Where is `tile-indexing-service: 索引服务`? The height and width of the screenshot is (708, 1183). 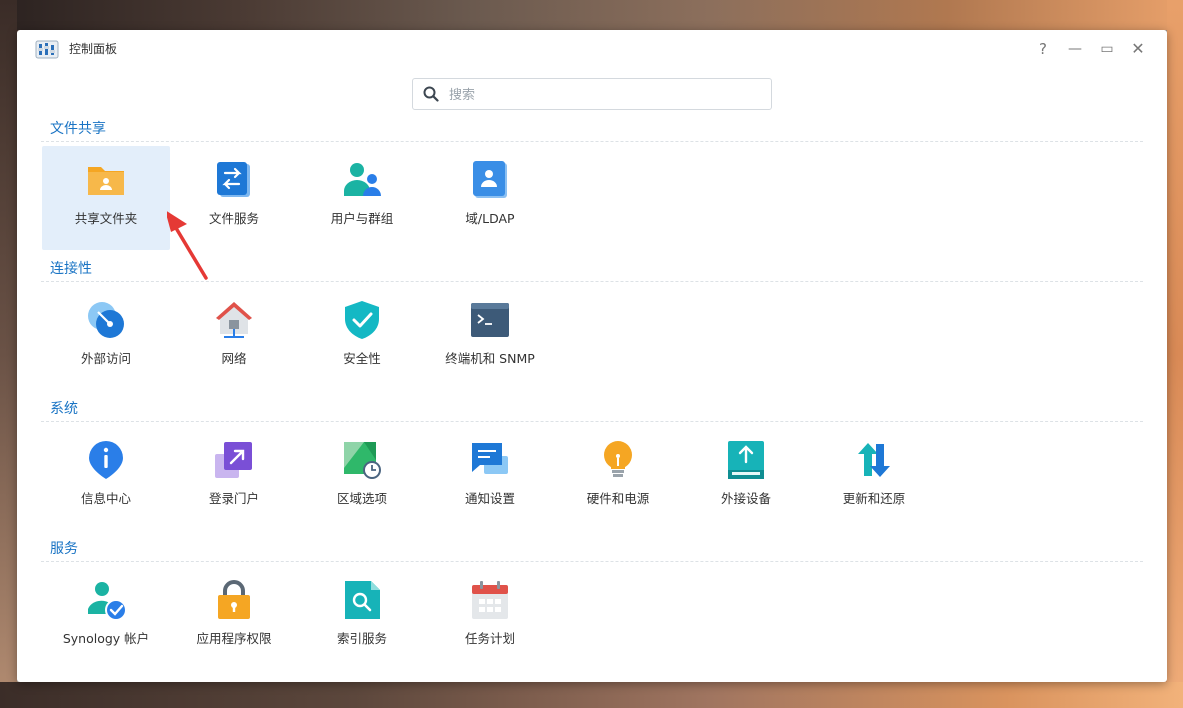
tile-indexing-service: 索引服务 is located at coordinates (362, 618).